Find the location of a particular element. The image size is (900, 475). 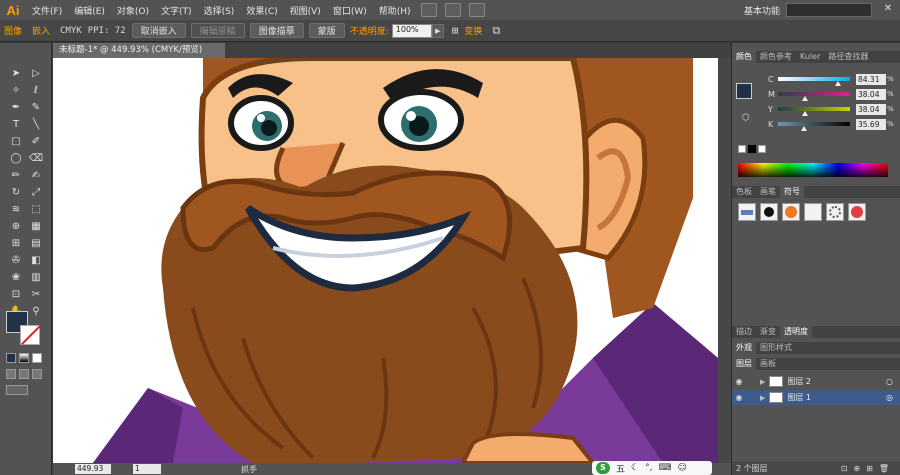

grid-icon is located at coordinates (476, 10).